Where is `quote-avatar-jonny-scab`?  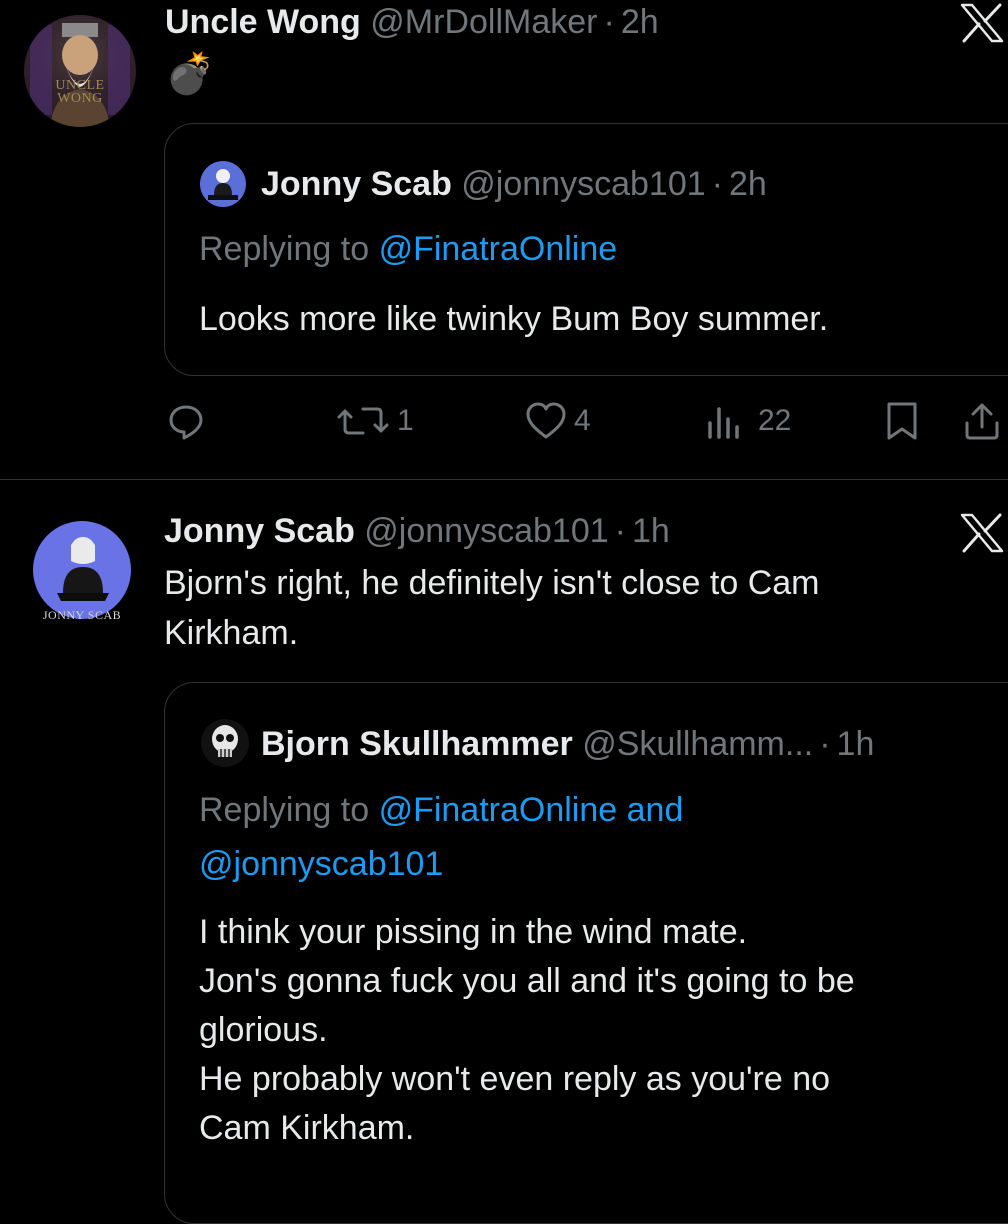
quote-avatar-jonny-scab is located at coordinates (223, 184).